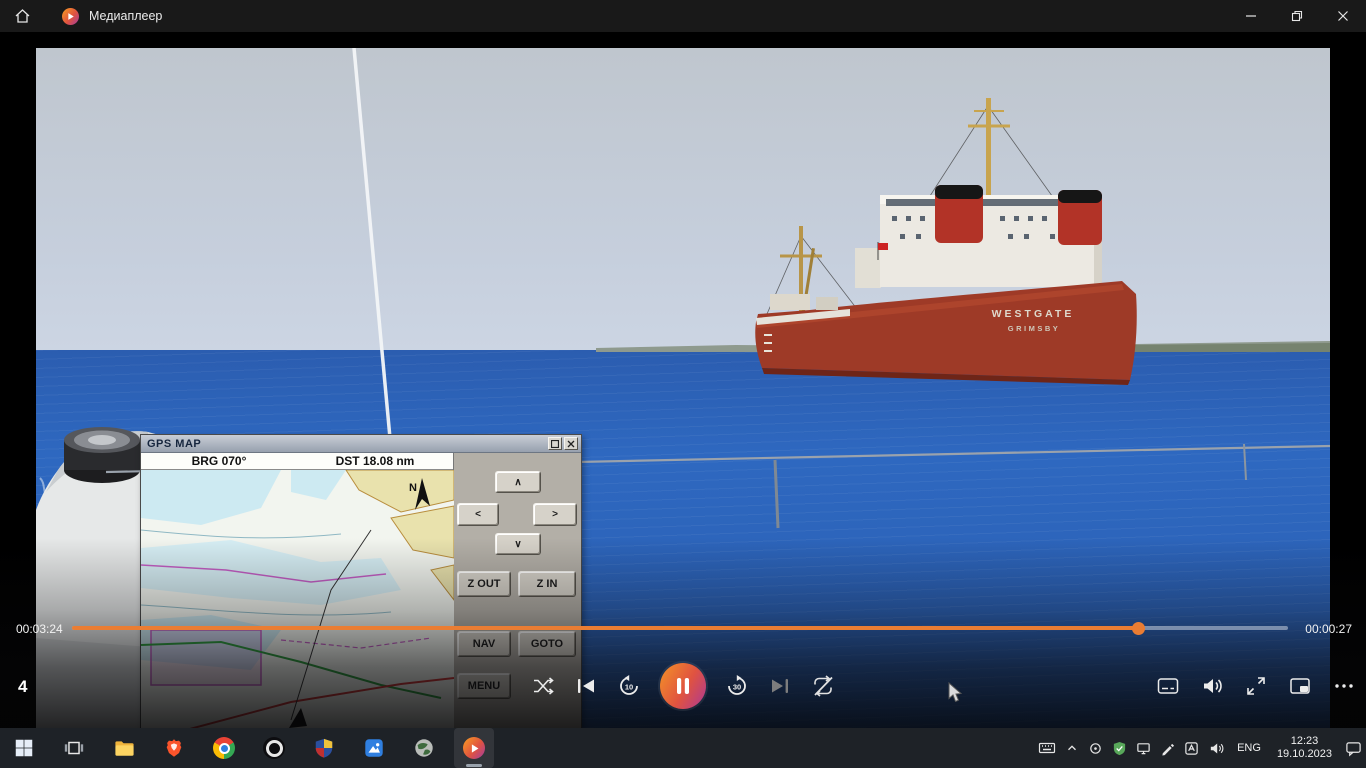  I want to click on display-icon, so click(1143, 748).